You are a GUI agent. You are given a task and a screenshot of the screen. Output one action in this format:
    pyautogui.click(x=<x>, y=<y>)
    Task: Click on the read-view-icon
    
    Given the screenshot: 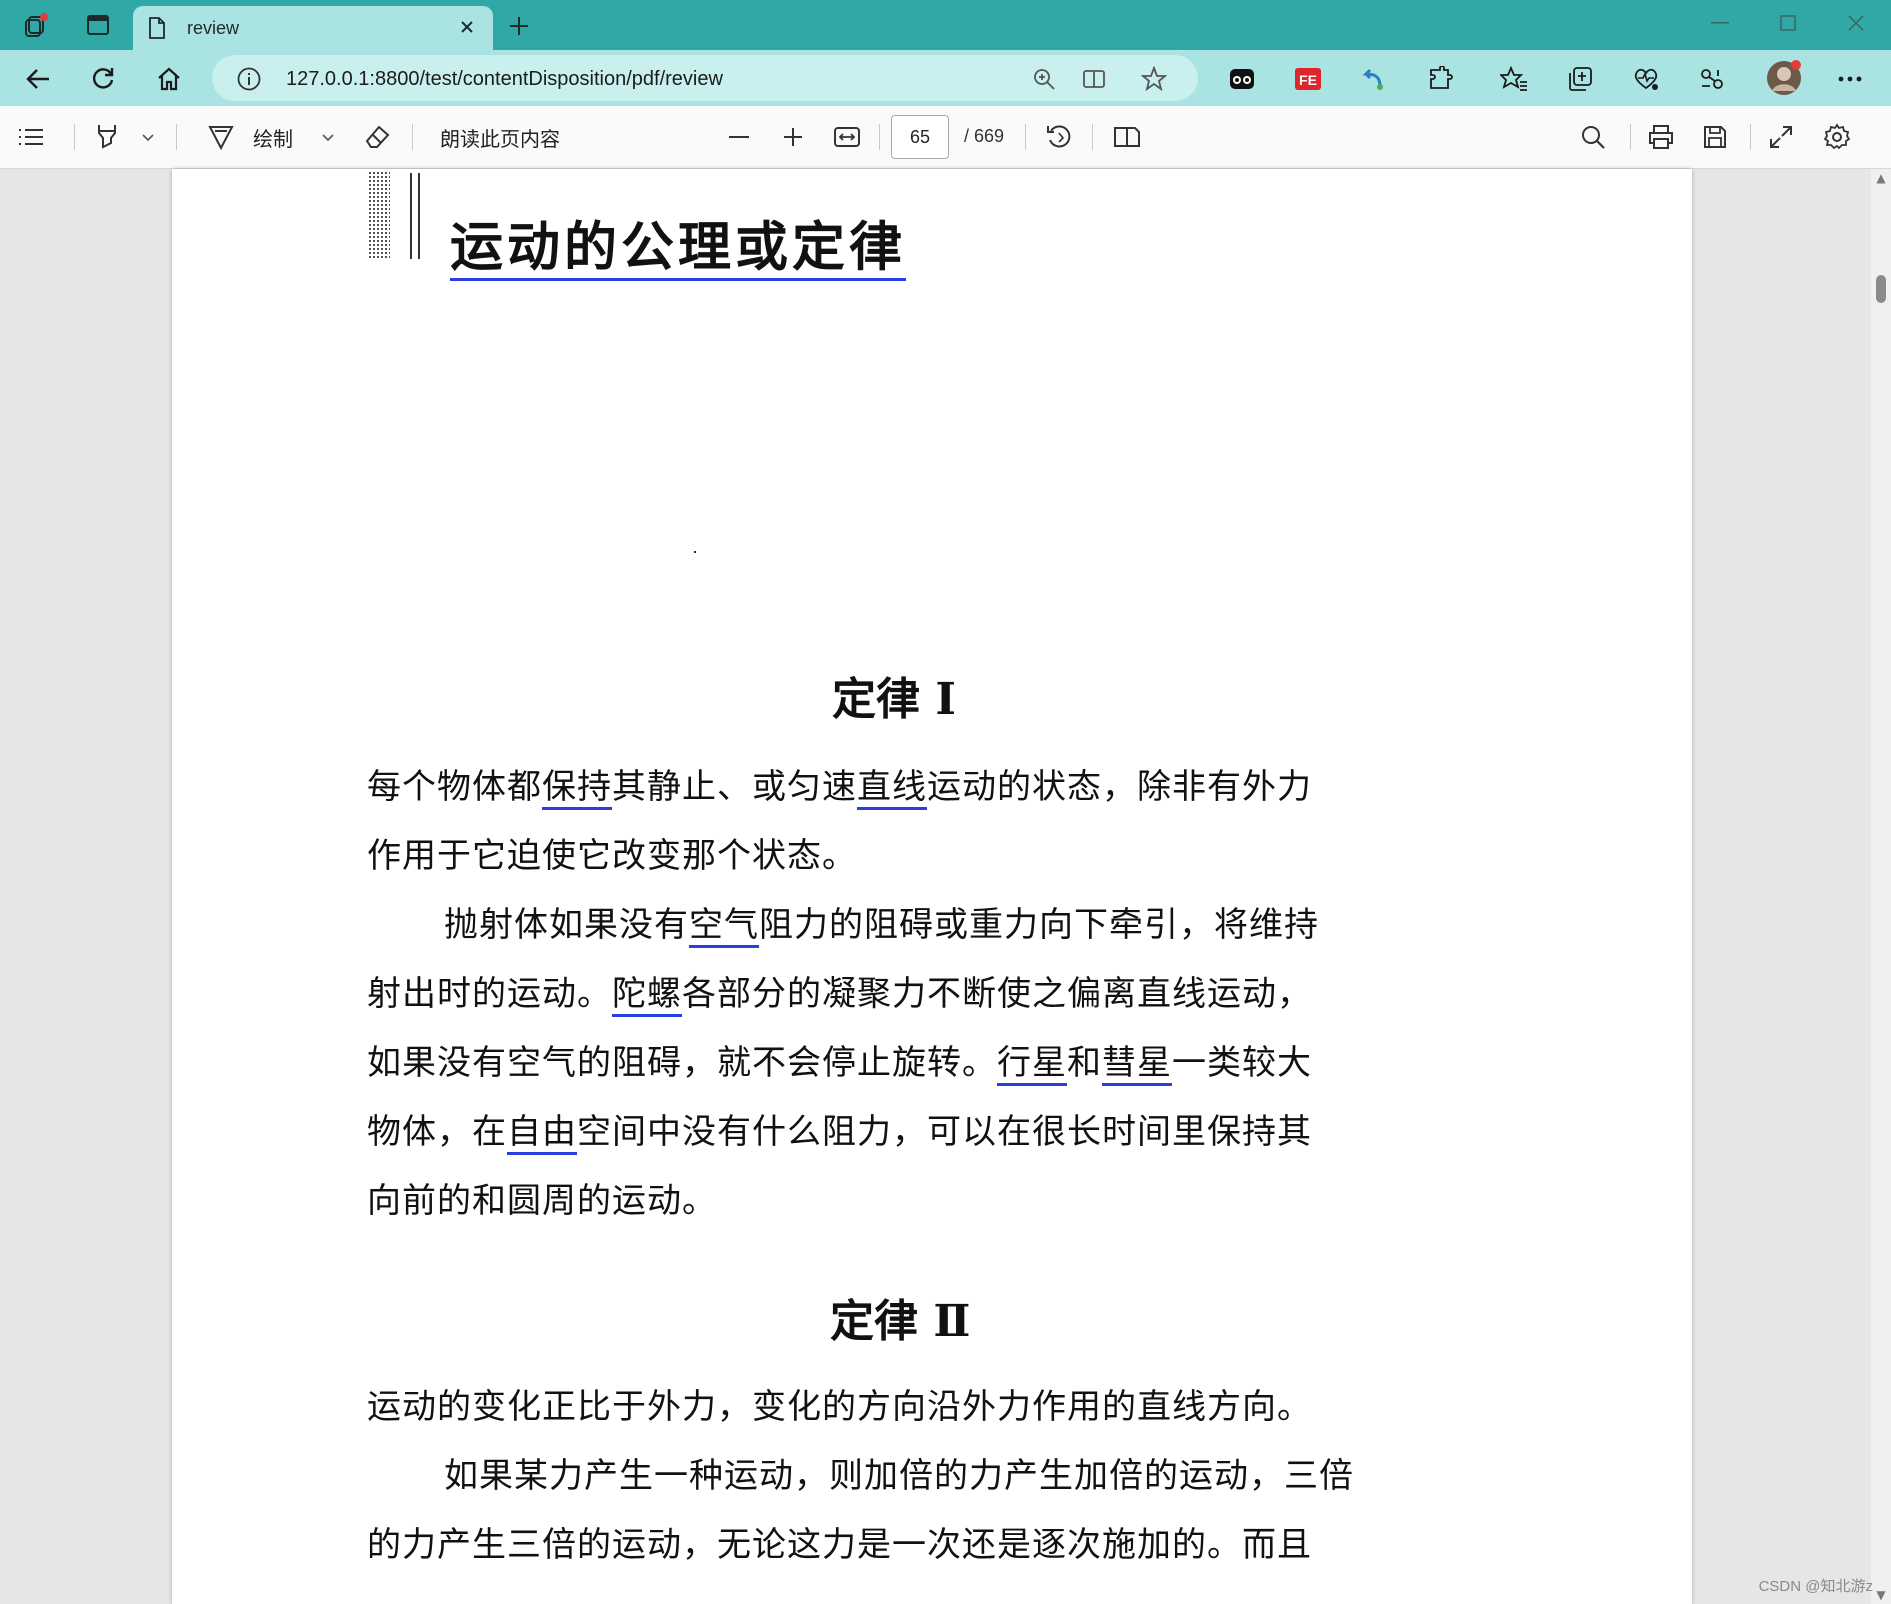 What is the action you would take?
    pyautogui.click(x=1094, y=79)
    